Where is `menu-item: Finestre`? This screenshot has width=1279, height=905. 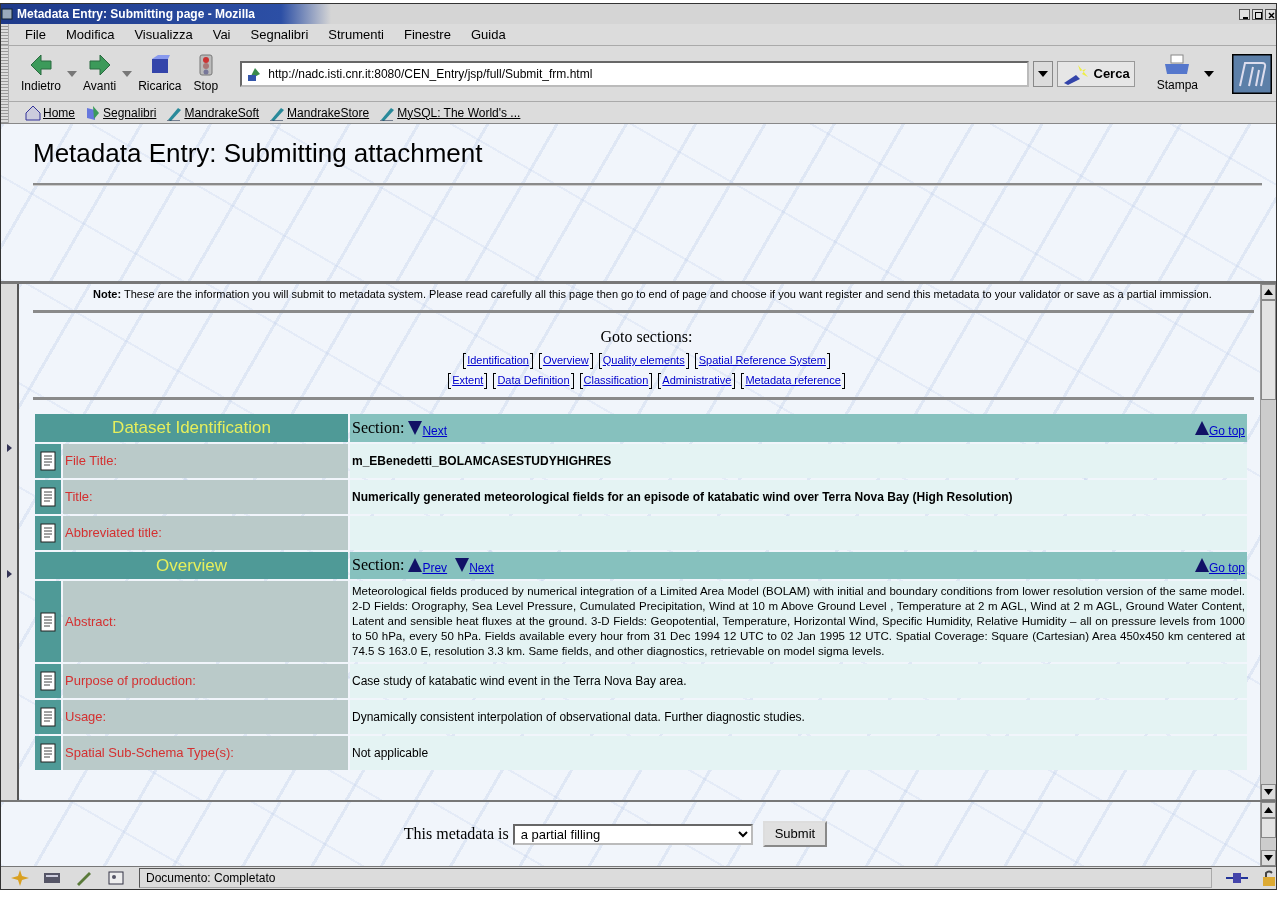
menu-item: Finestre is located at coordinates (427, 34).